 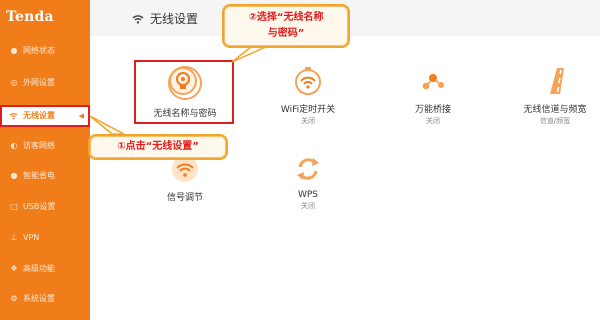 What do you see at coordinates (14, 175) in the screenshot?
I see `bulb-icon: ●` at bounding box center [14, 175].